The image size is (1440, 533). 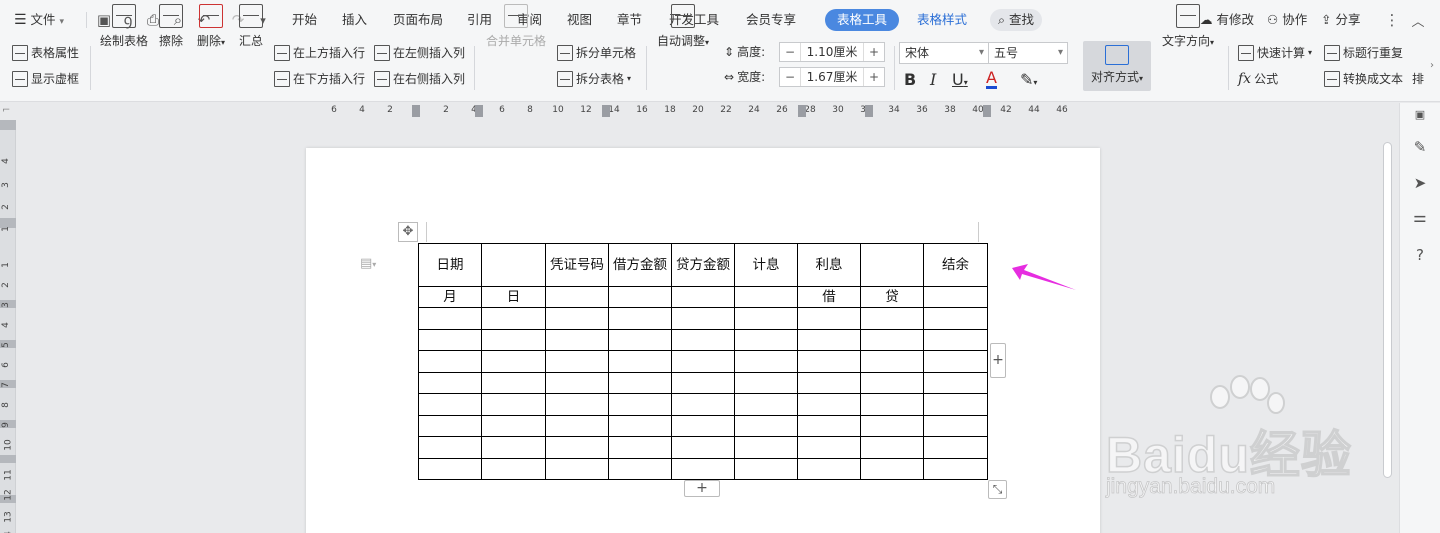 What do you see at coordinates (39, 20) in the screenshot?
I see `file-menu: ☰ 文件 ▾` at bounding box center [39, 20].